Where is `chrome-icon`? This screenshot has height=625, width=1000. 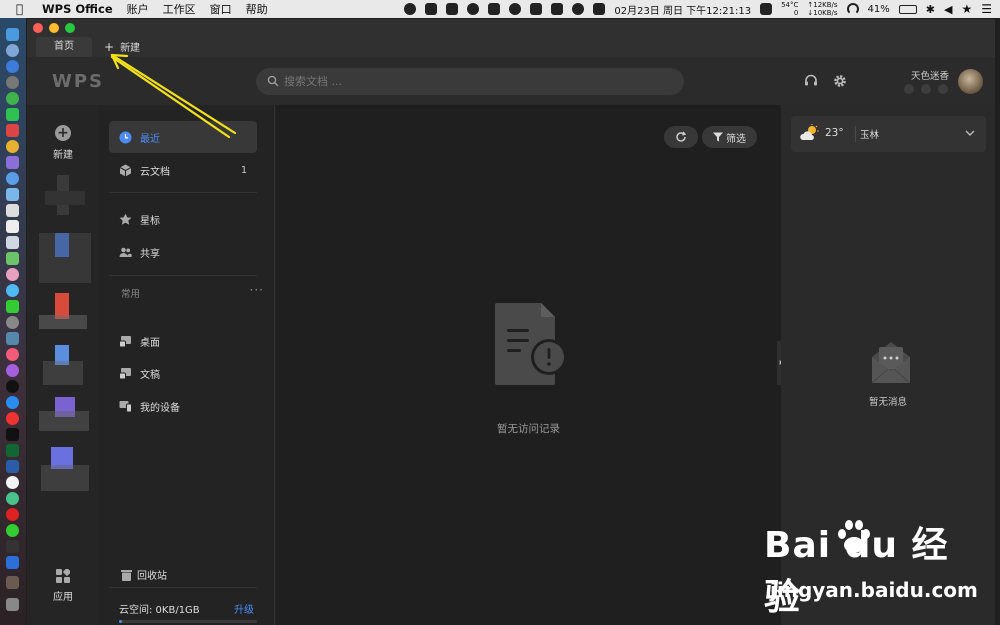
chrome-icon is located at coordinates (12, 146).